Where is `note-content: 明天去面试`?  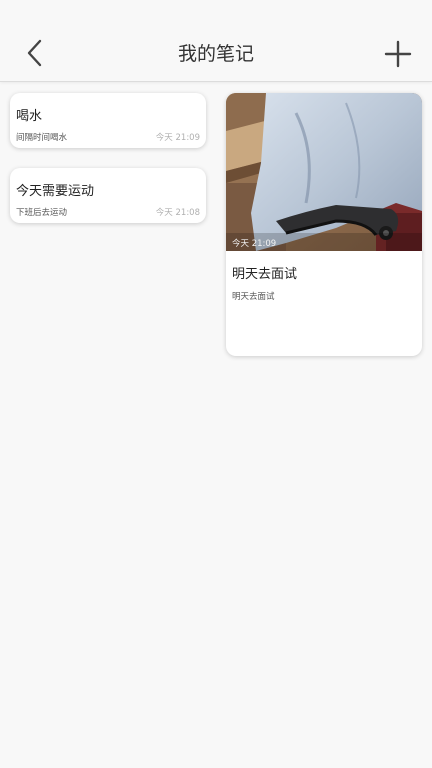
note-content: 明天去面试 is located at coordinates (253, 297).